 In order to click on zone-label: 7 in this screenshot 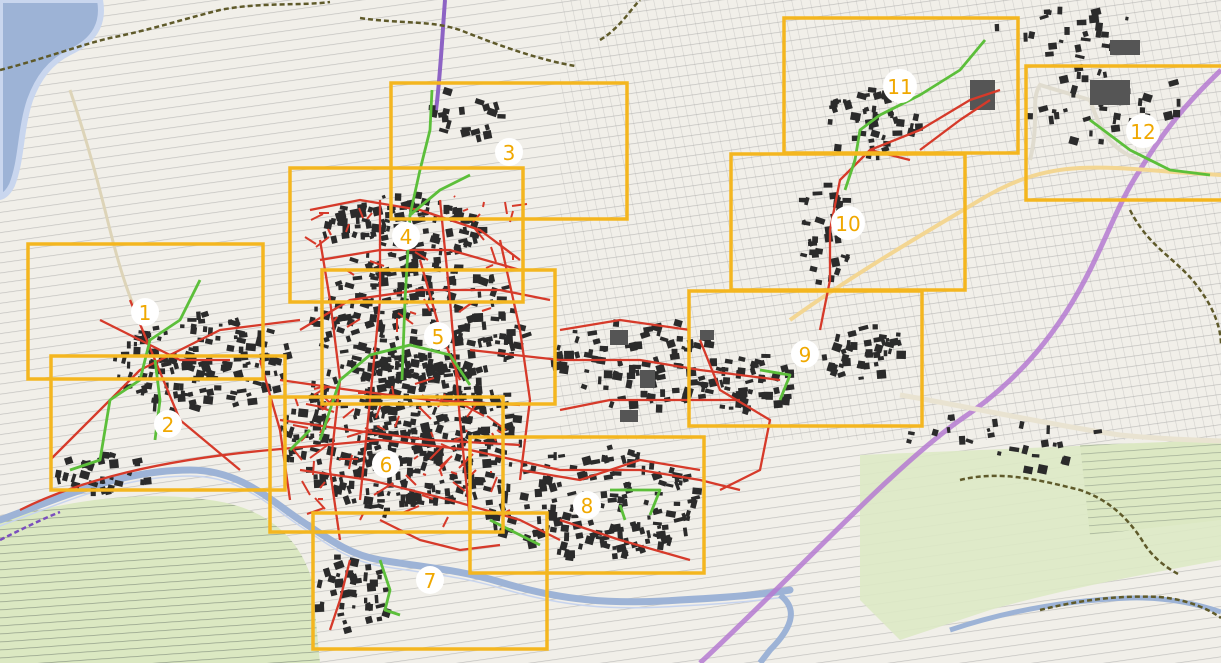, I will do `click(430, 581)`.